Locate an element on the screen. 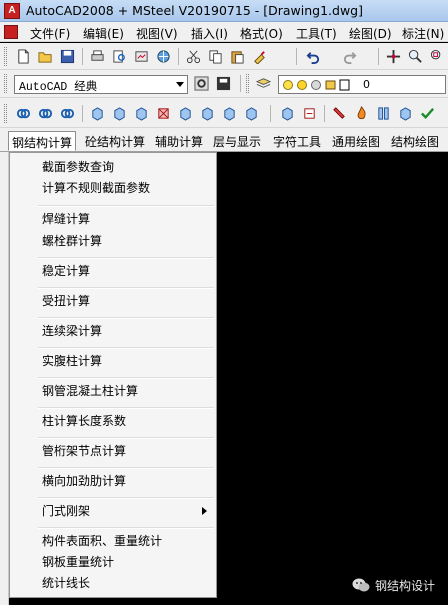  menu-item-portal-frame: 门式刚架 is located at coordinates (113, 511).